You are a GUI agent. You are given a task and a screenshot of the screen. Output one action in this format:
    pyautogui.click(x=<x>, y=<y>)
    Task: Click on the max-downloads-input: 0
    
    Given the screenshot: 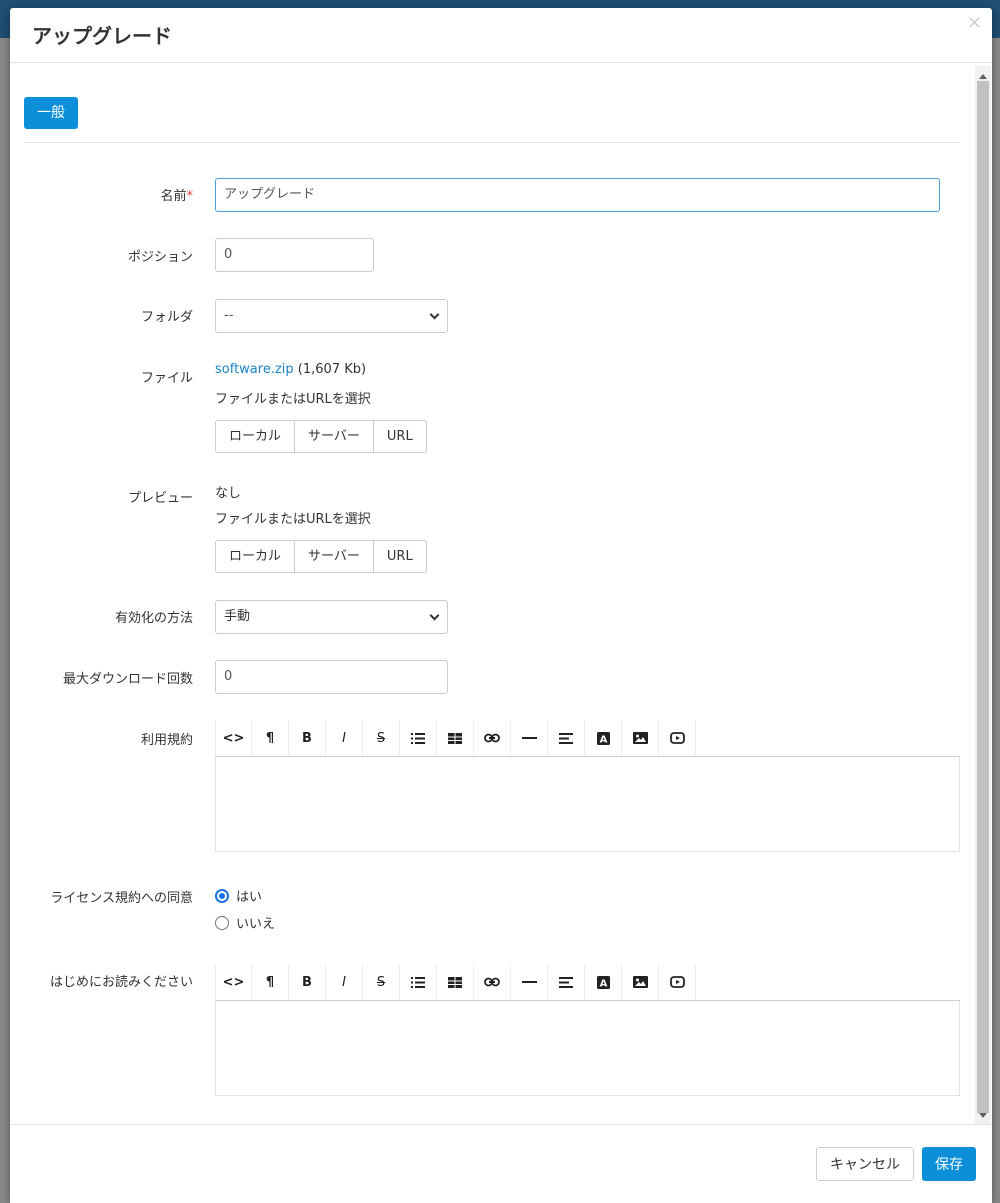 What is the action you would take?
    pyautogui.click(x=331, y=677)
    